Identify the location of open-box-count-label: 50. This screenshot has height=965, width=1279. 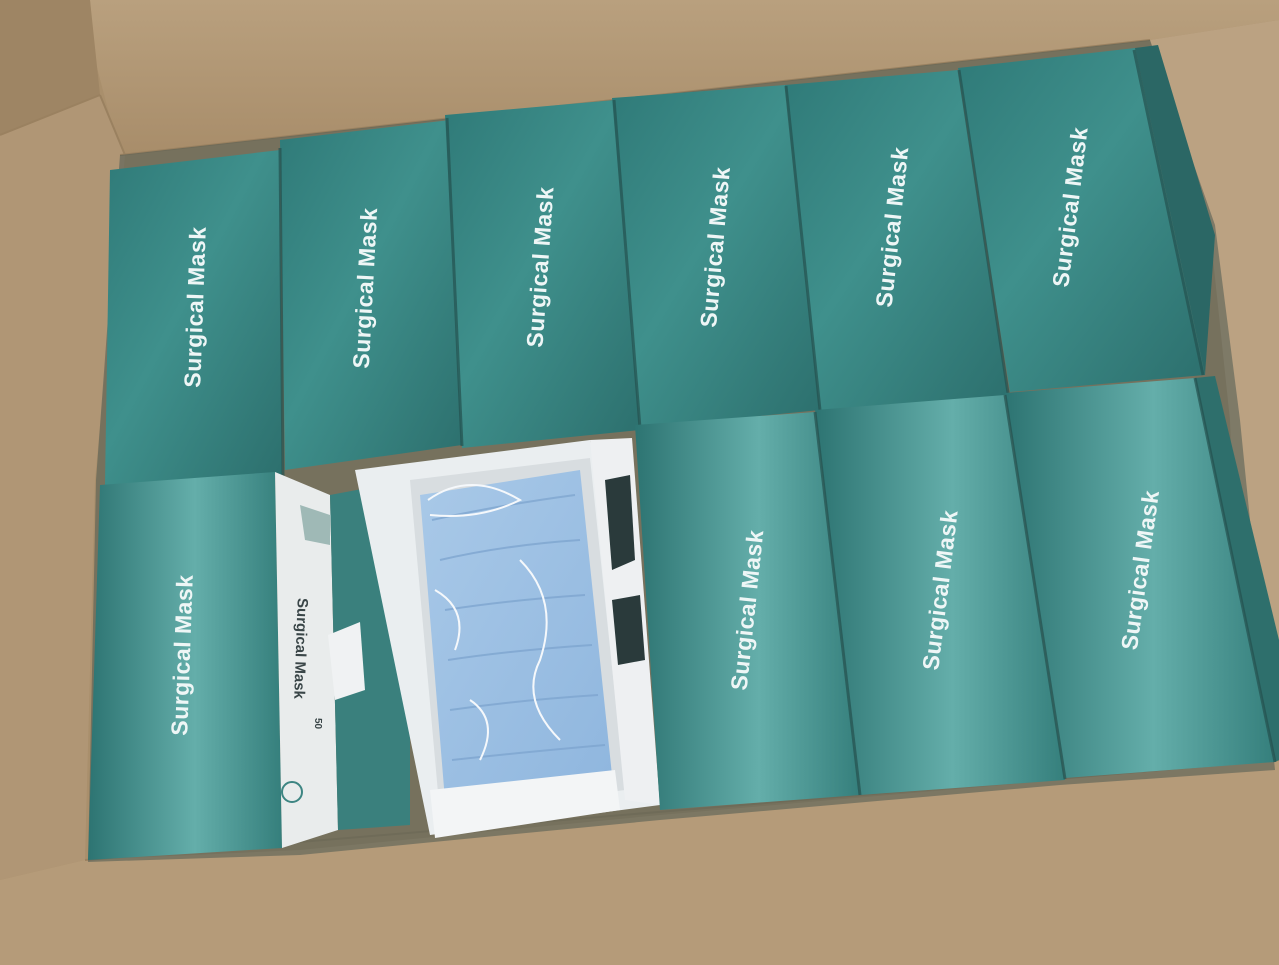
(317, 723).